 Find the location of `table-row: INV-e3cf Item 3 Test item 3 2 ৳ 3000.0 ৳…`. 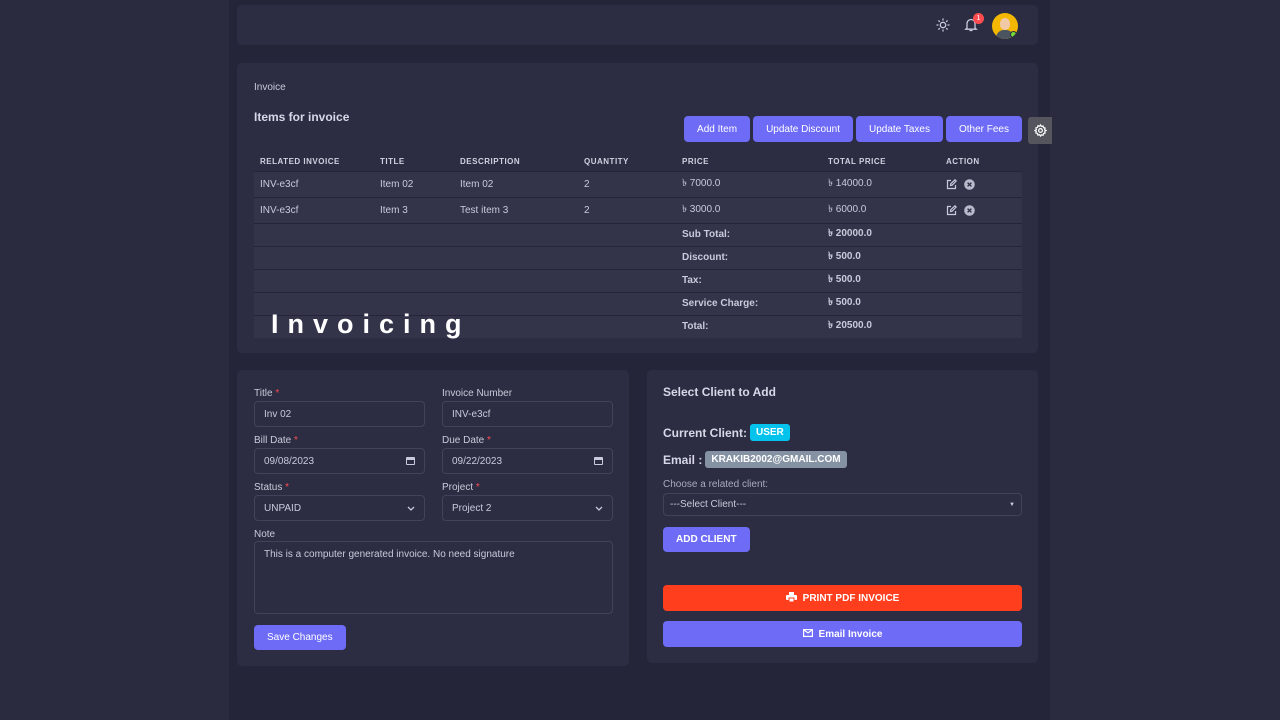

table-row: INV-e3cf Item 3 Test item 3 2 ৳ 3000.0 ৳… is located at coordinates (638, 209).